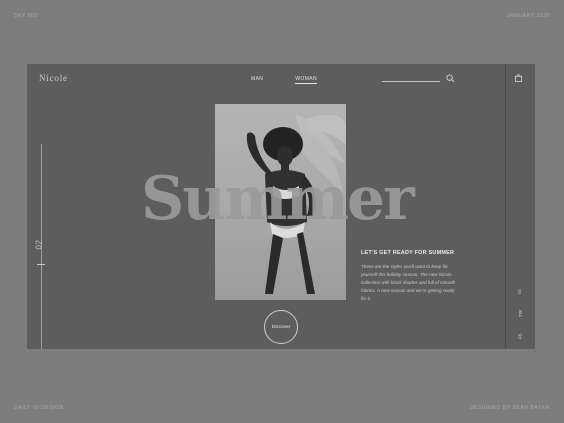 This screenshot has width=564, height=423. Describe the element at coordinates (41, 264) in the screenshot. I see `page-indicator-tick` at that location.